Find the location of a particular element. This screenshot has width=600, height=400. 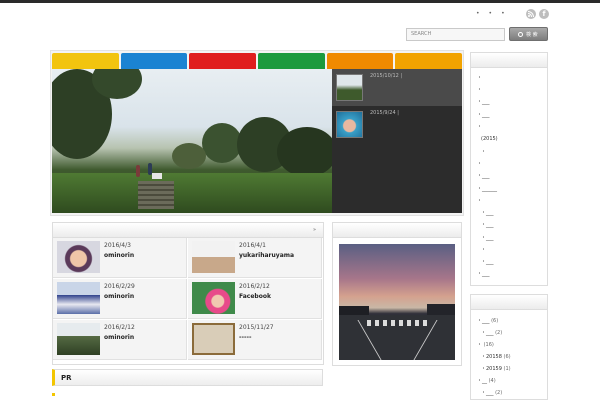

search-button: 検 索 is located at coordinates (528, 34).